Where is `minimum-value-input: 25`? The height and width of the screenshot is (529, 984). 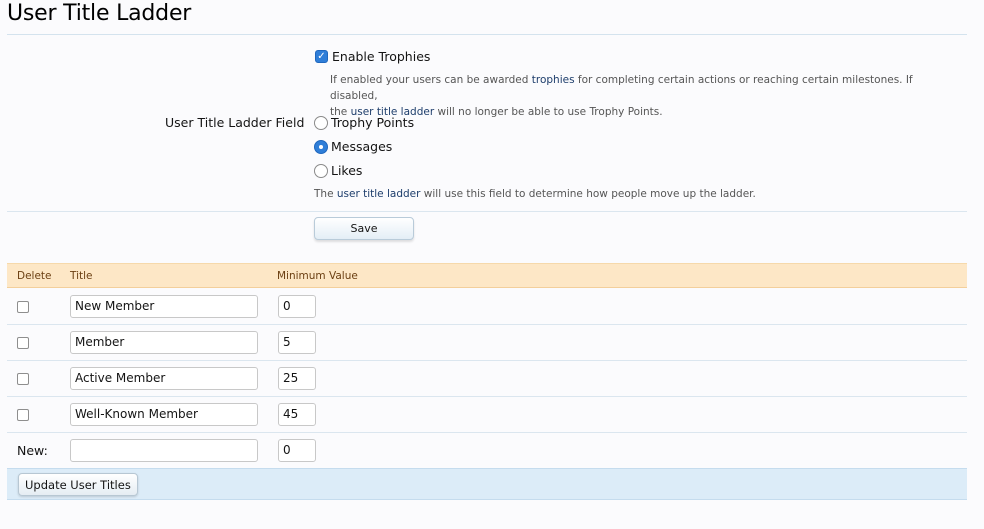
minimum-value-input: 25 is located at coordinates (297, 378).